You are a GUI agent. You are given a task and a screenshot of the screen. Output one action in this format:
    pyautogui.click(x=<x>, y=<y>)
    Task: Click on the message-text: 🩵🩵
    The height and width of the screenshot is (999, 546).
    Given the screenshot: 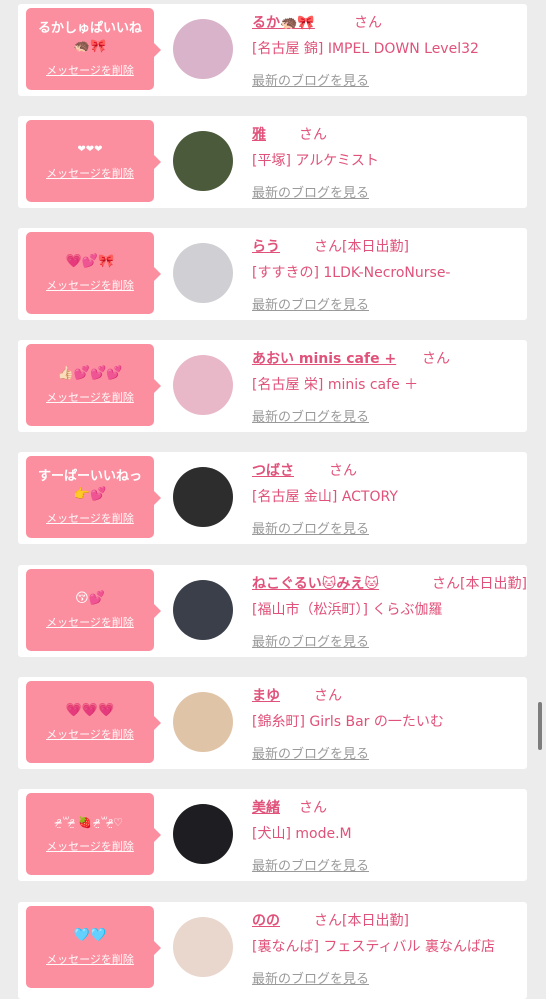 What is the action you would take?
    pyautogui.click(x=90, y=935)
    